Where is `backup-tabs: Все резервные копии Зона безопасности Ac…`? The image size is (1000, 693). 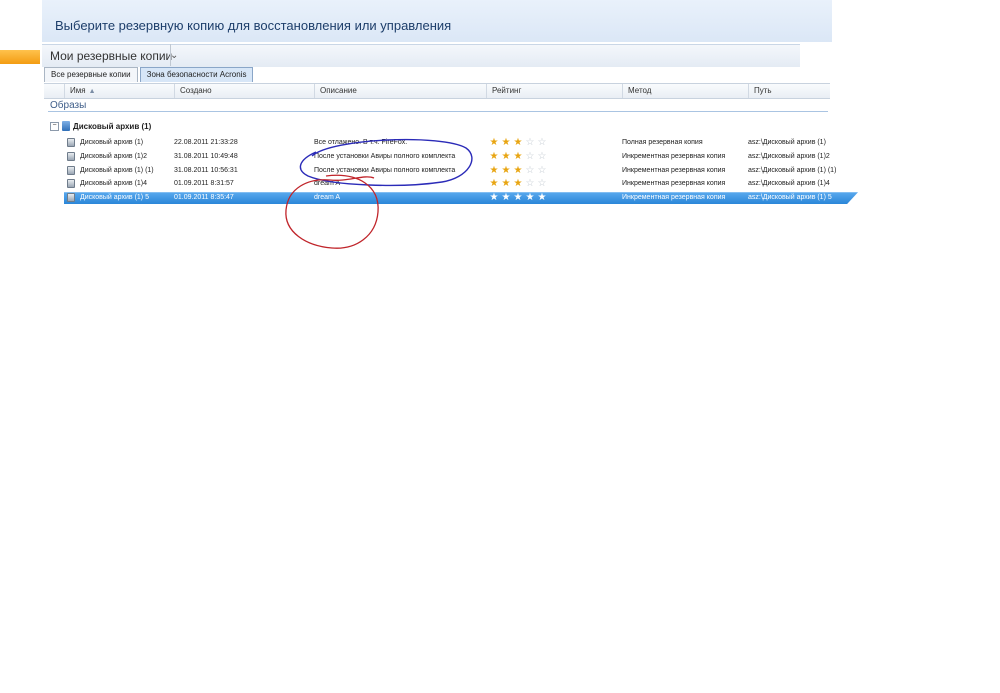
backup-tabs: Все резервные копии Зона безопасности Ac… is located at coordinates (149, 74).